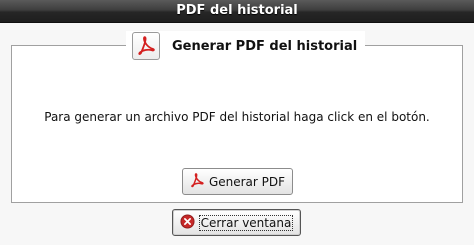 This screenshot has width=474, height=245. What do you see at coordinates (187, 222) in the screenshot?
I see `close-circle-icon` at bounding box center [187, 222].